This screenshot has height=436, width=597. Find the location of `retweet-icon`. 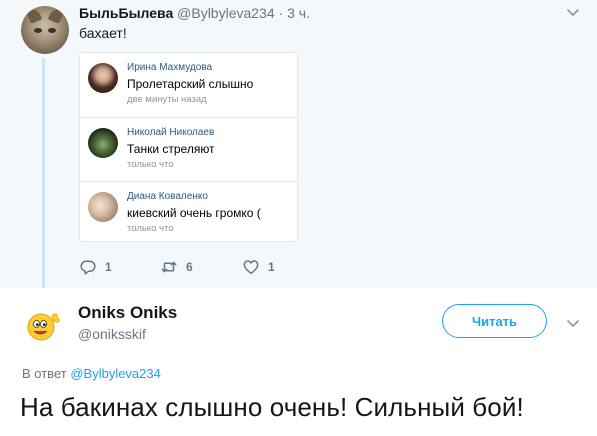

retweet-icon is located at coordinates (169, 267).